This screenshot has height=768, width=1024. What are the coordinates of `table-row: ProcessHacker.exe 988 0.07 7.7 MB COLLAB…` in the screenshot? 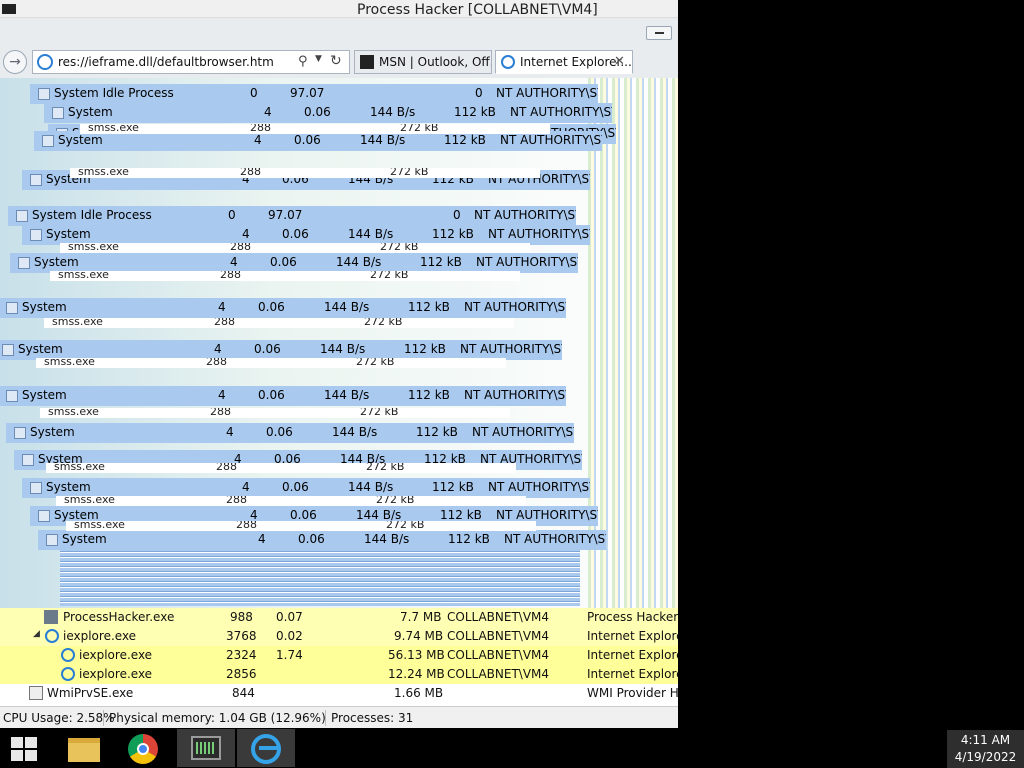 It's located at (339, 617).